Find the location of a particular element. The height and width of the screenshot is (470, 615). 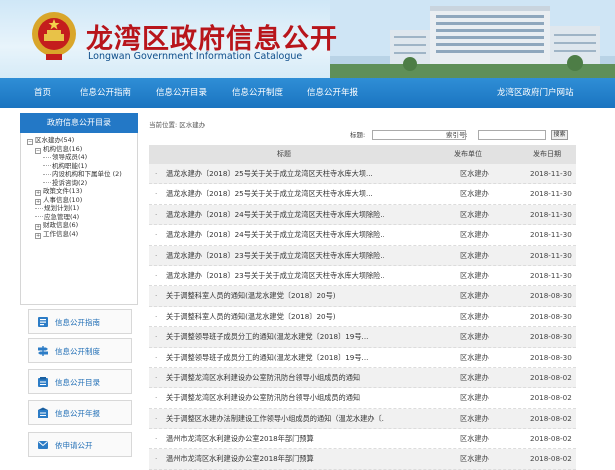

site-subtitle: Longwan Government Information Catalogue is located at coordinates (195, 56).